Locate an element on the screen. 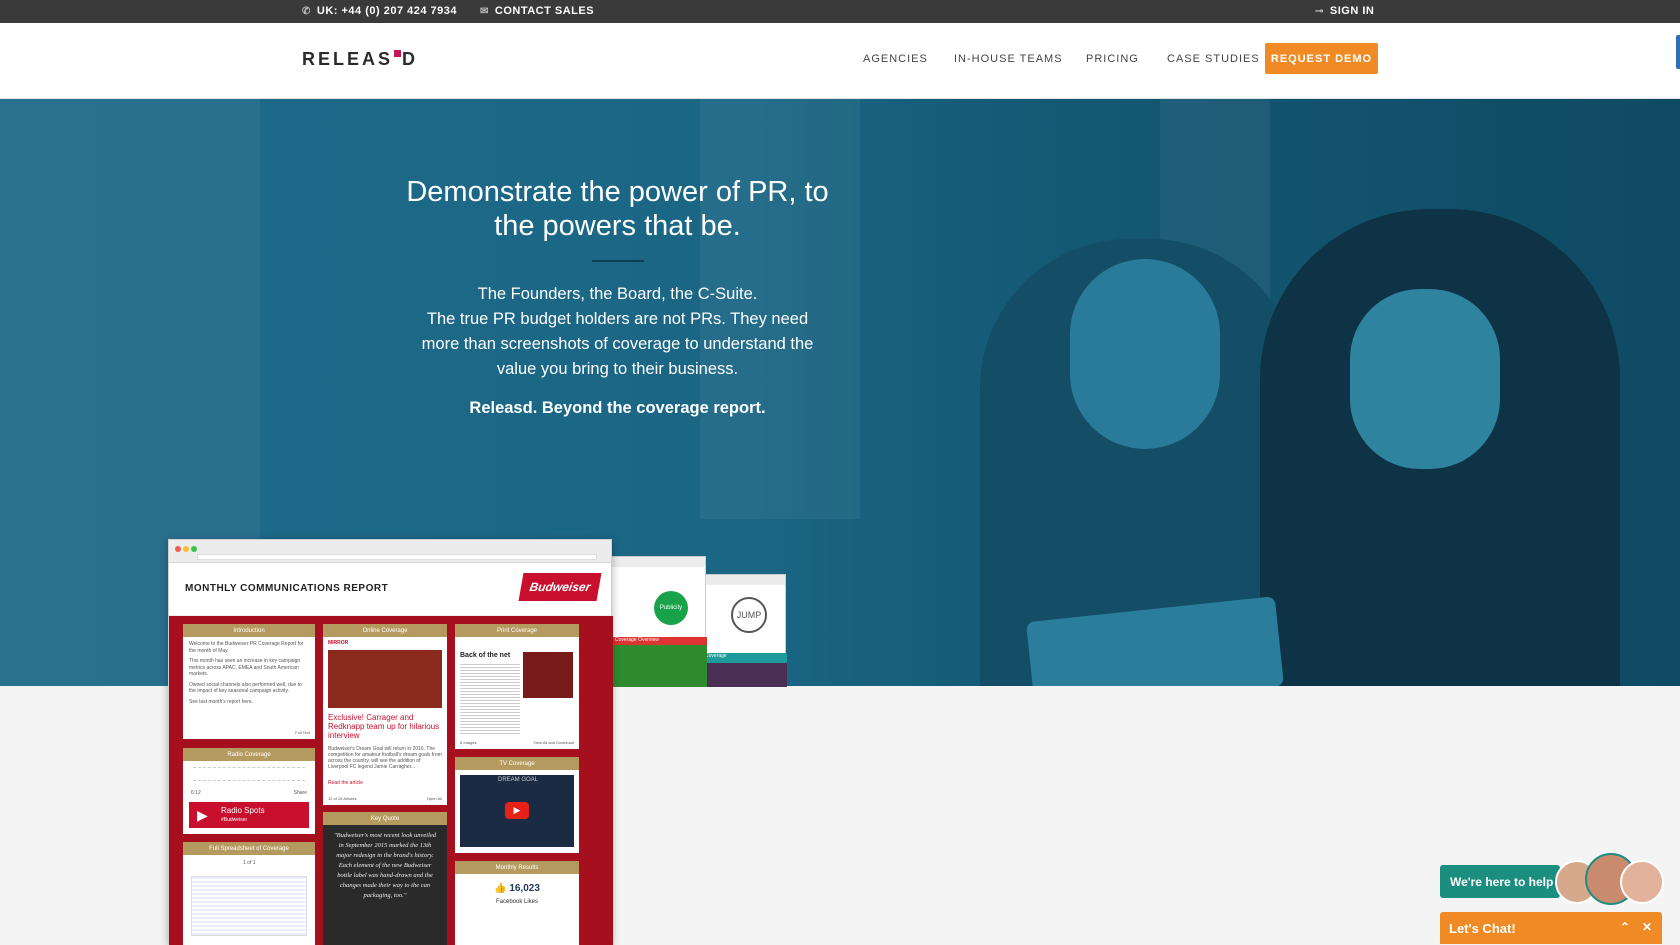 This screenshot has height=945, width=1680. waveform is located at coordinates (249, 774).